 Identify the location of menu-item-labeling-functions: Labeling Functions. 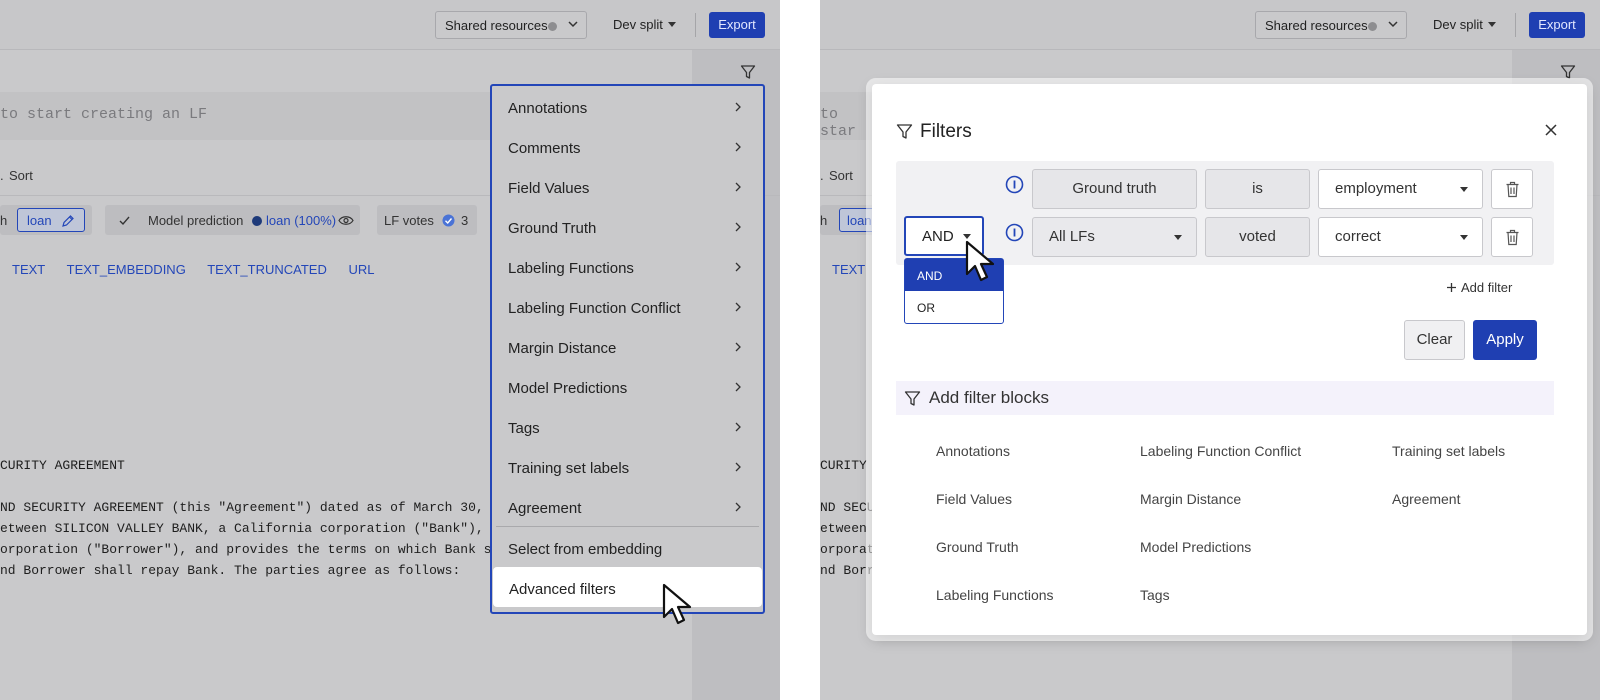
(627, 266).